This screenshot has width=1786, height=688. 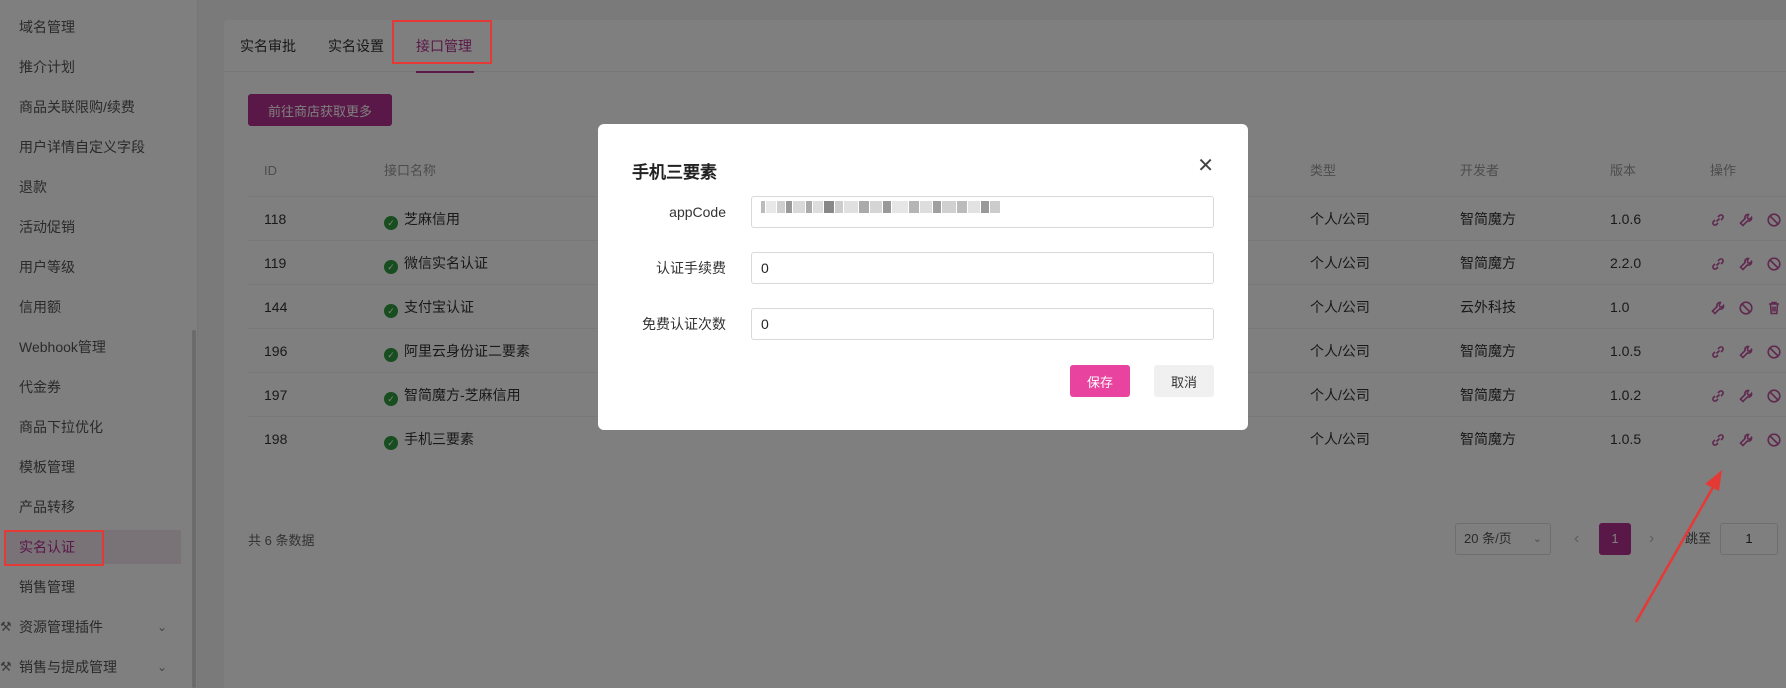 What do you see at coordinates (887, 207) in the screenshot?
I see `redacted-appcode-mask` at bounding box center [887, 207].